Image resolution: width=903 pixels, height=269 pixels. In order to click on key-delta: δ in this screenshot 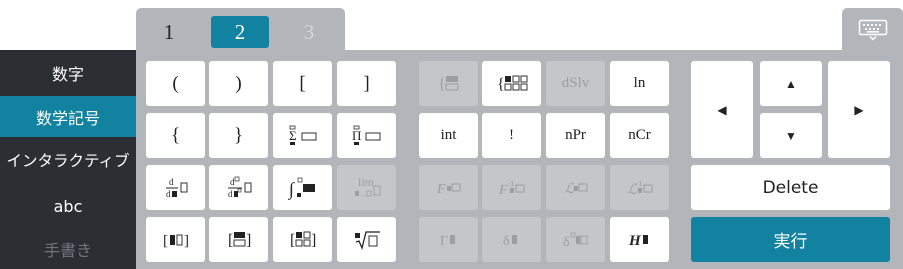, I will do `click(511, 239)`.